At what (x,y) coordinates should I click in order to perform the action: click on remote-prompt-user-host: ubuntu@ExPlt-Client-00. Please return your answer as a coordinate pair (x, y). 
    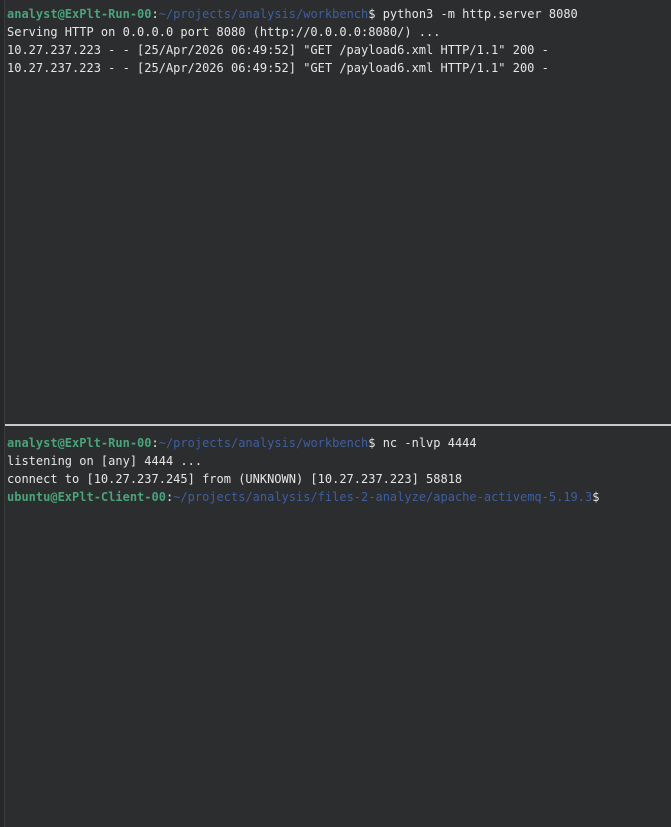
    Looking at the image, I should click on (86, 497).